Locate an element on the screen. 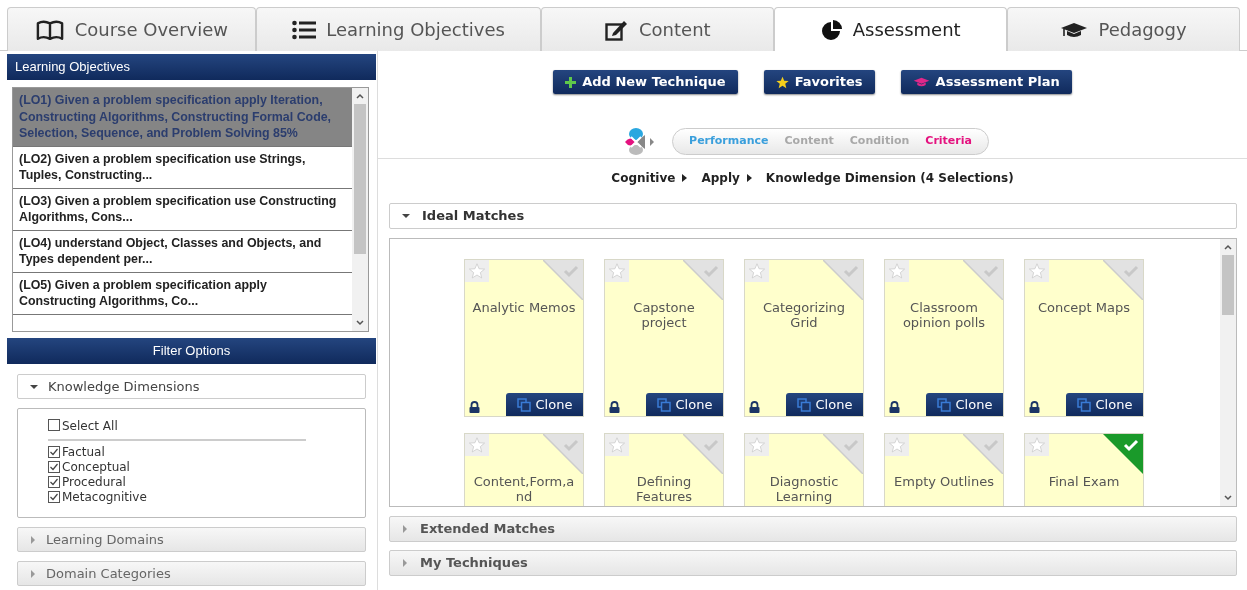  technique-name: Categorizing Grid is located at coordinates (804, 315).